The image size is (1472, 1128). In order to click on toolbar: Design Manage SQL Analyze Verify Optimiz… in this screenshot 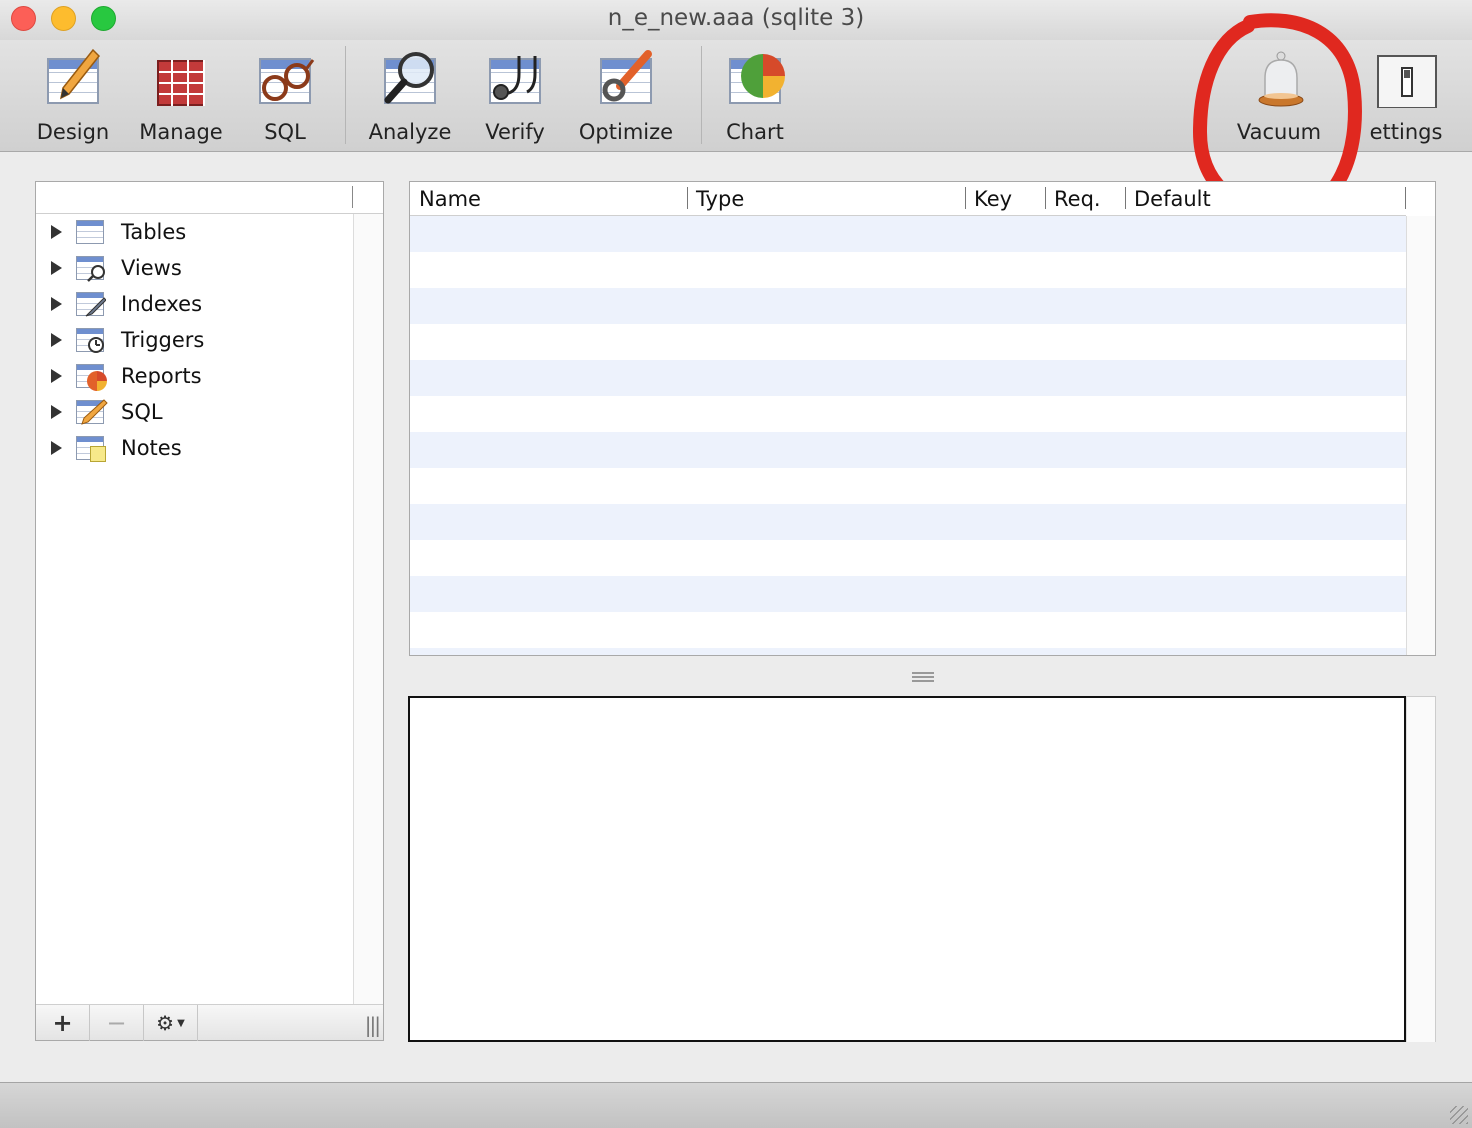, I will do `click(736, 96)`.